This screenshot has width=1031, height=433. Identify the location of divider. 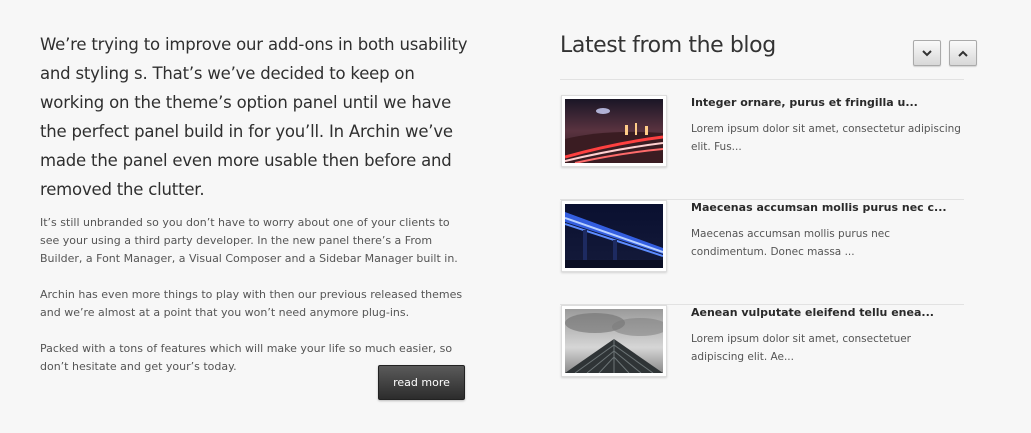
(762, 79).